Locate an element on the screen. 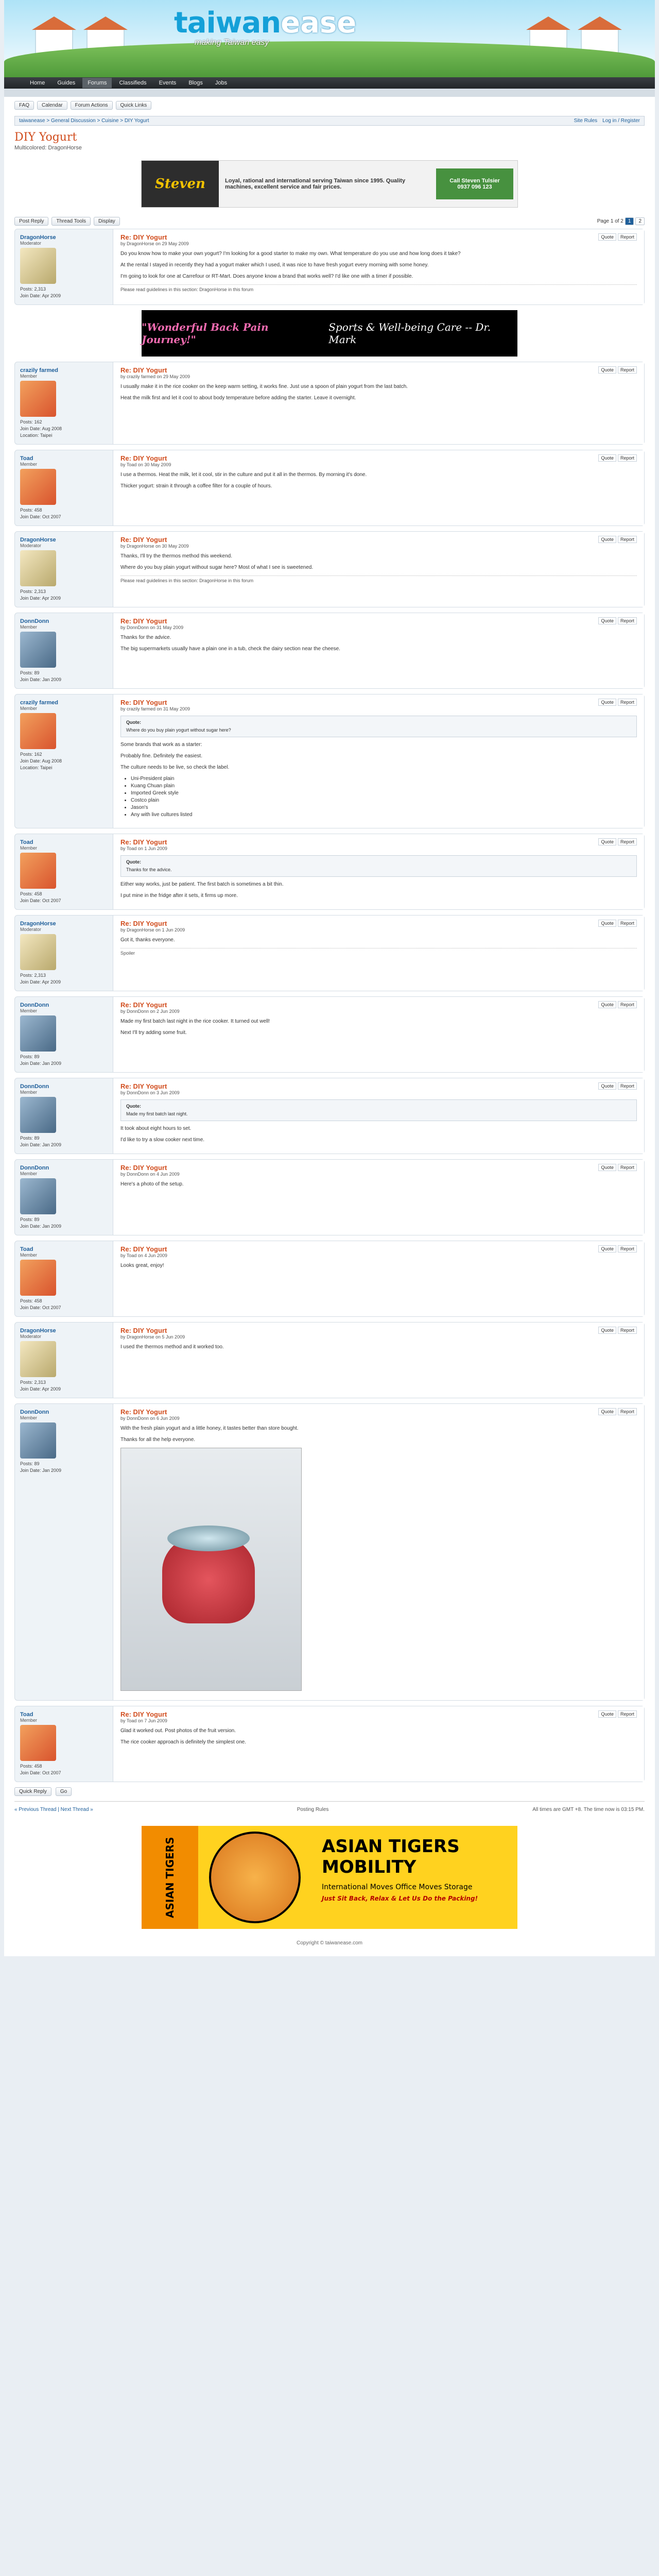  forum-actions-button: Forum Actions is located at coordinates (92, 105).